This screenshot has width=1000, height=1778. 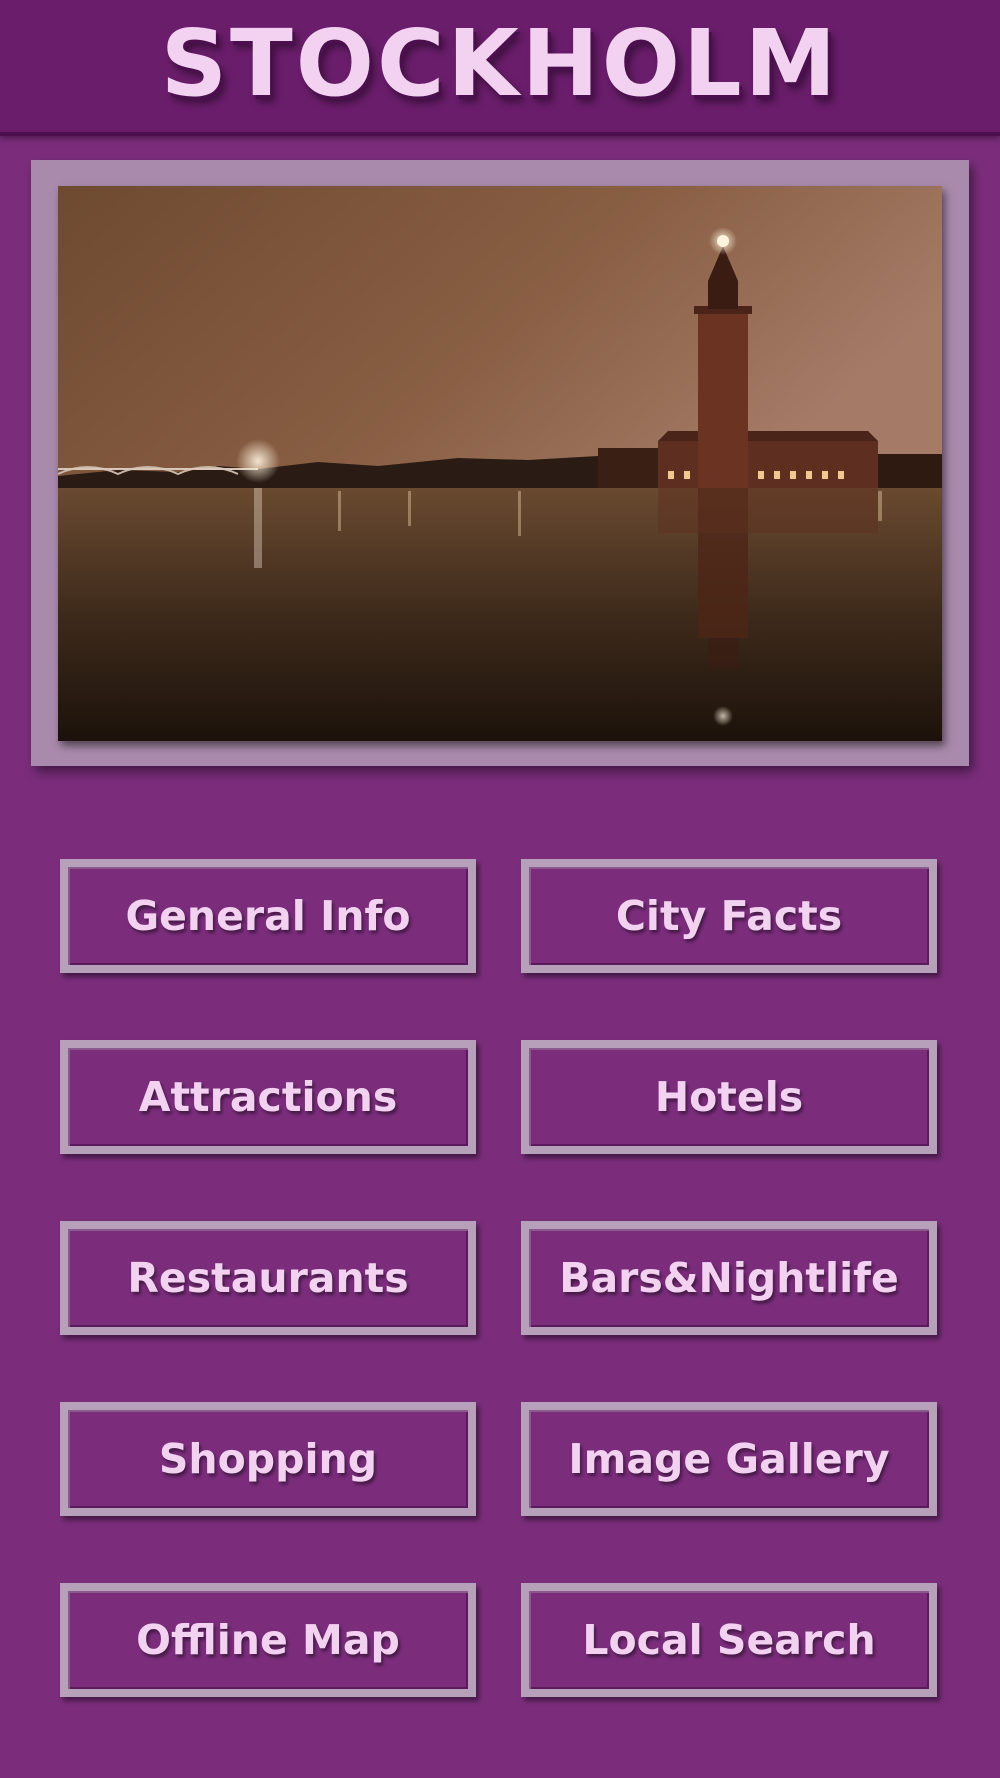 I want to click on attractions-button: Attractions, so click(x=268, y=1097).